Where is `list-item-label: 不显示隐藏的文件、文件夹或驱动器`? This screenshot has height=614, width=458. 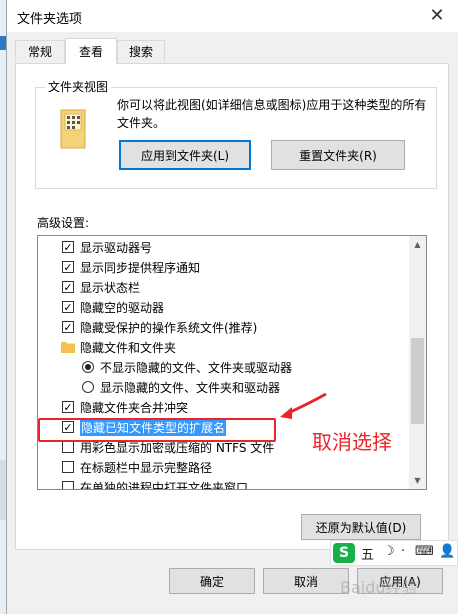
list-item-label: 不显示隐藏的文件、文件夹或驱动器 is located at coordinates (196, 367).